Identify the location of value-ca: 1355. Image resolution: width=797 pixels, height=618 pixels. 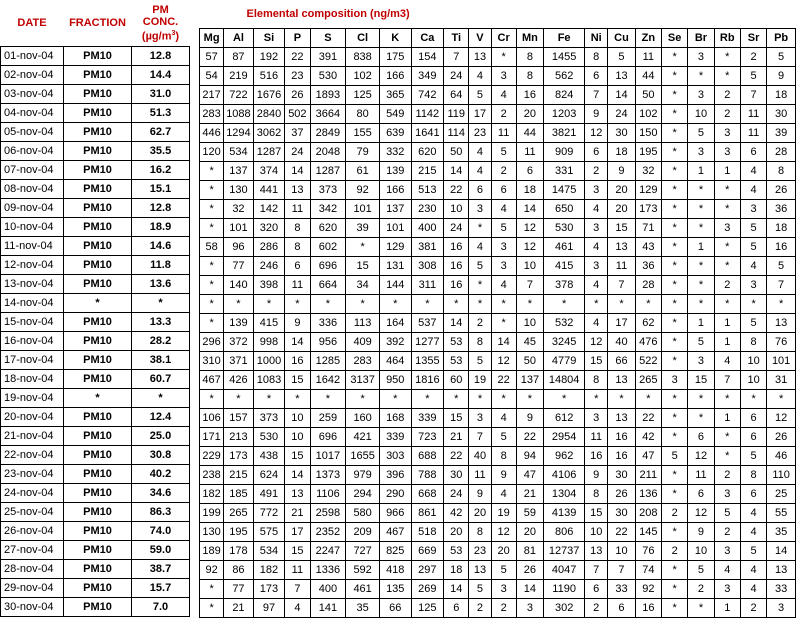
(427, 361).